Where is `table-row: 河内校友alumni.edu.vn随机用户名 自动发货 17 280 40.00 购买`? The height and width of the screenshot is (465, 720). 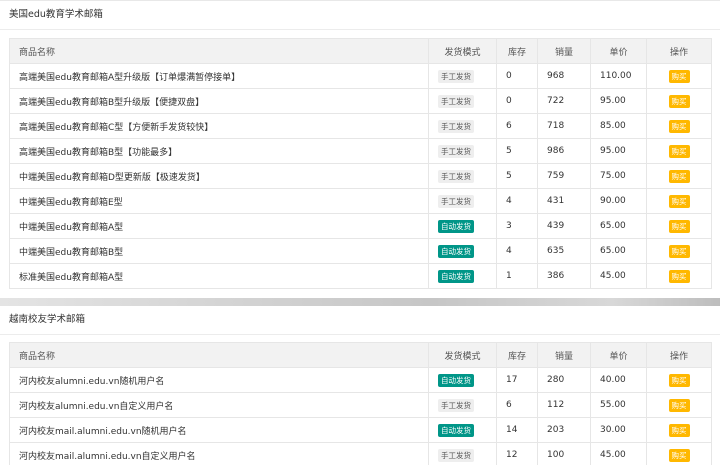 table-row: 河内校友alumni.edu.vn随机用户名 自动发货 17 280 40.00 购买 is located at coordinates (360, 380).